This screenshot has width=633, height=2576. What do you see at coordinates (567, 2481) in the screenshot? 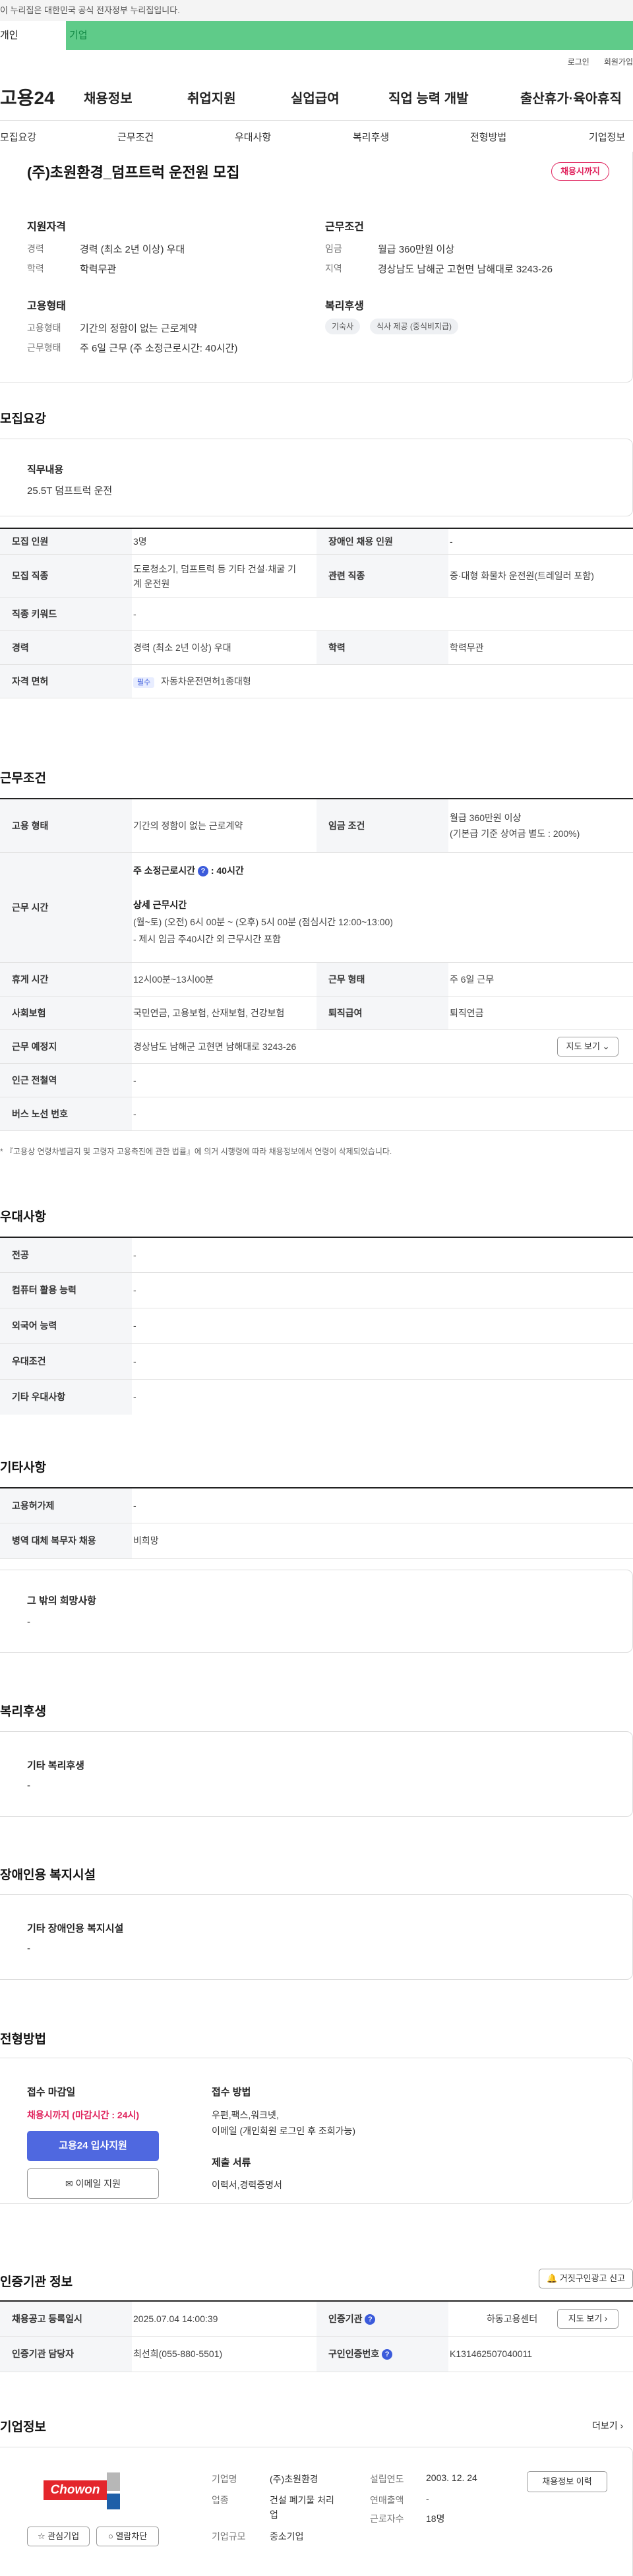
I see `hiring-history-button: 채용정보 이력` at bounding box center [567, 2481].